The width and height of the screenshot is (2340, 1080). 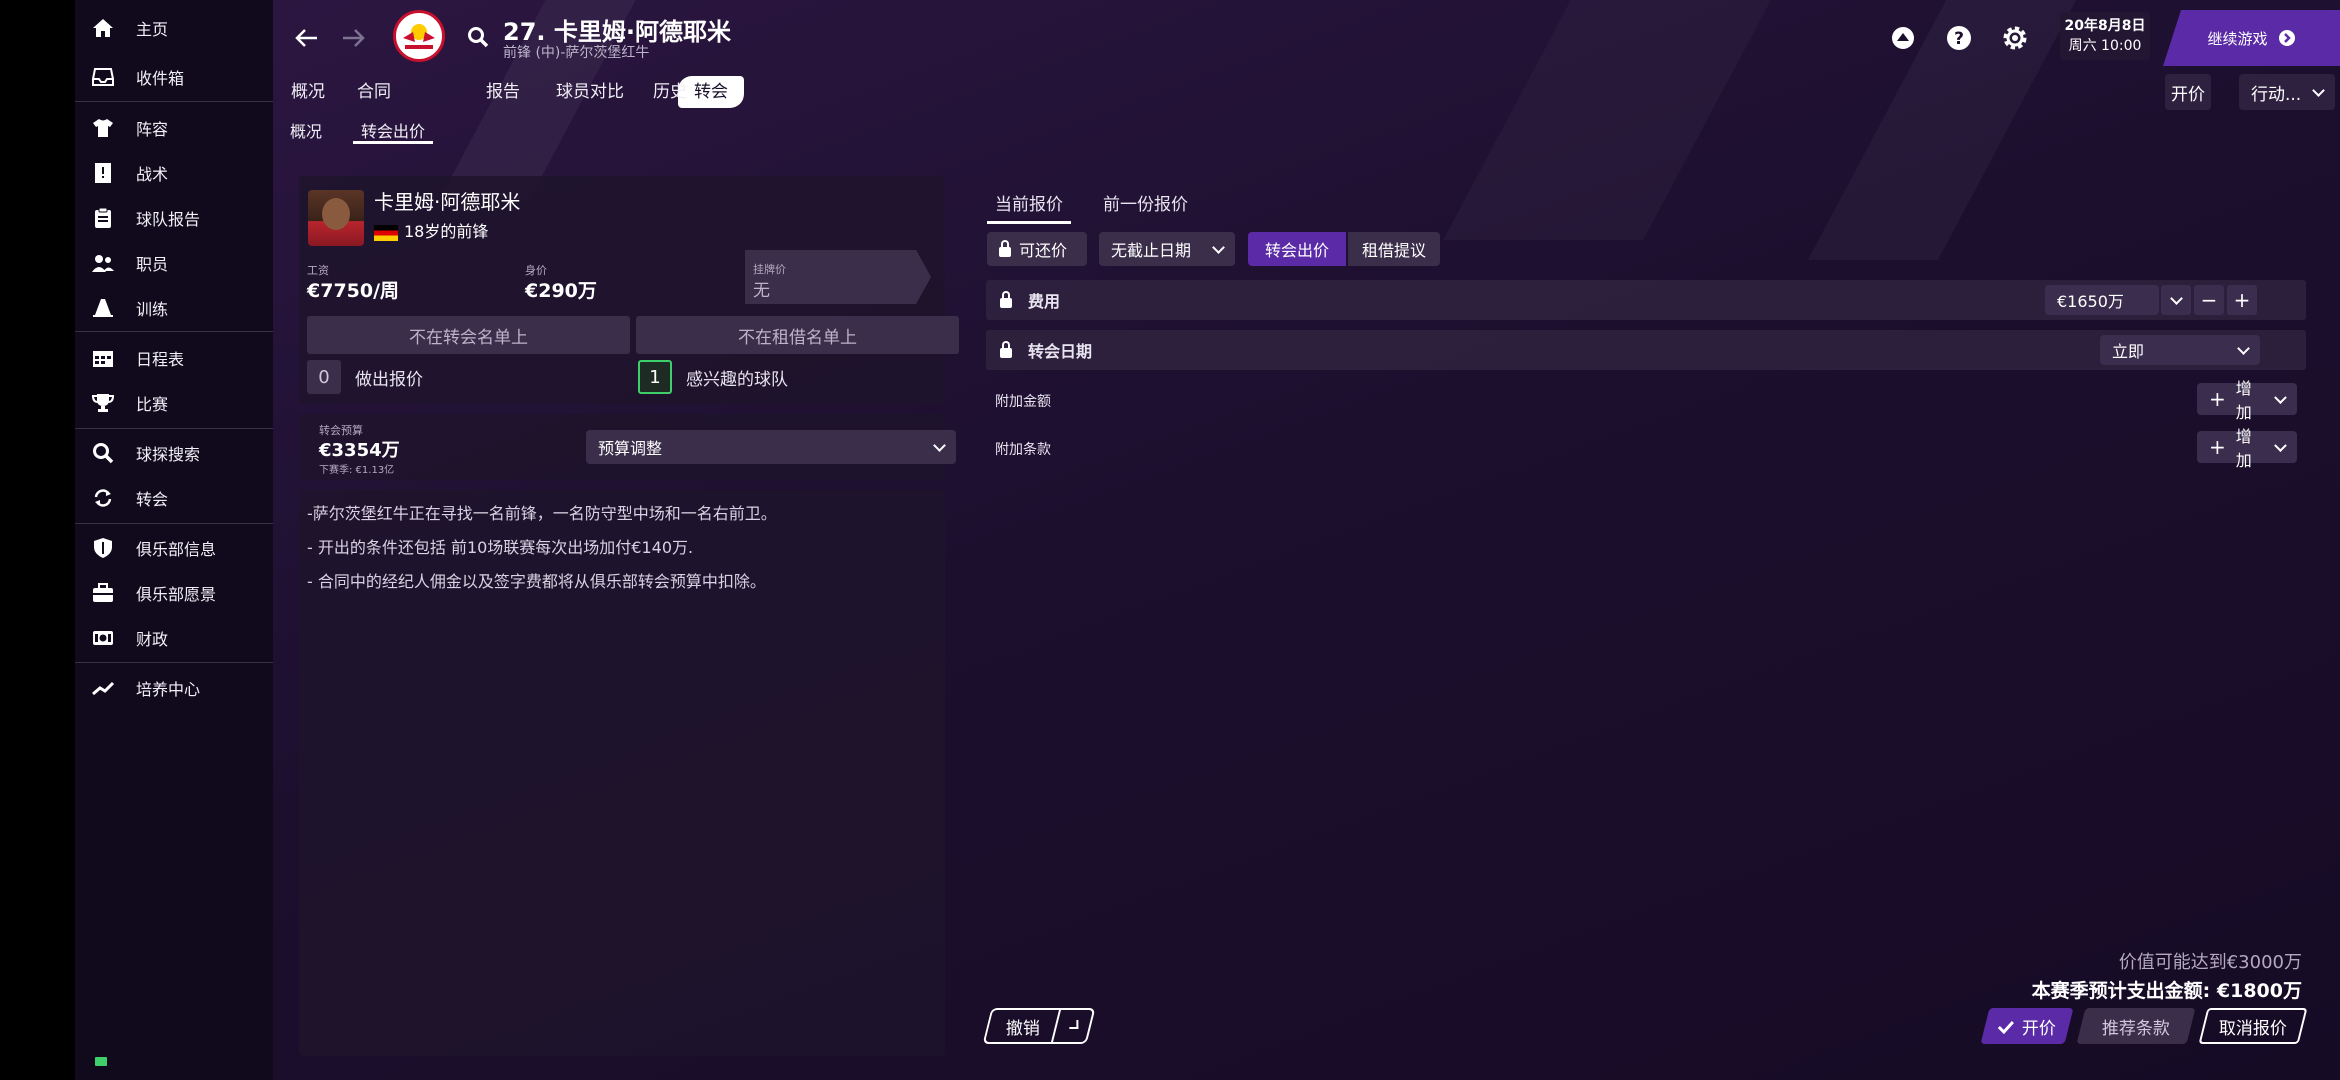 I want to click on sidebar-item-team-report: 球队报告, so click(x=174, y=218).